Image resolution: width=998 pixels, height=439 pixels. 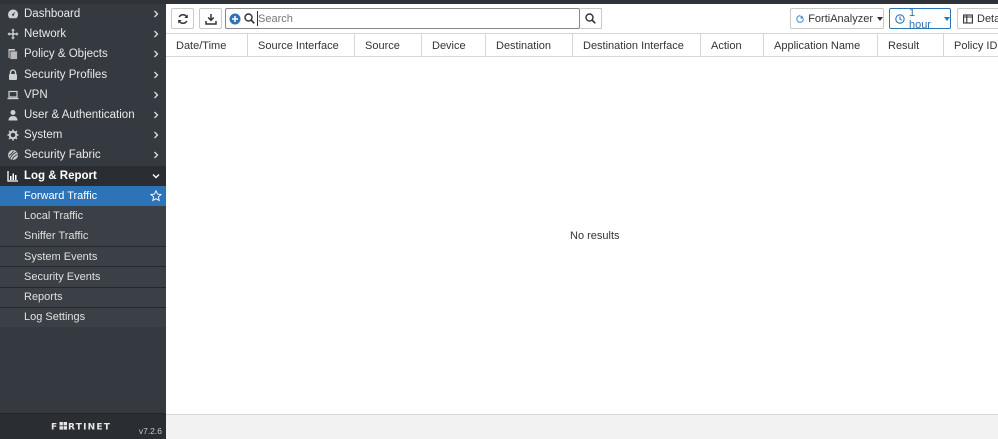 I want to click on column-header-source: Source, so click(x=388, y=45).